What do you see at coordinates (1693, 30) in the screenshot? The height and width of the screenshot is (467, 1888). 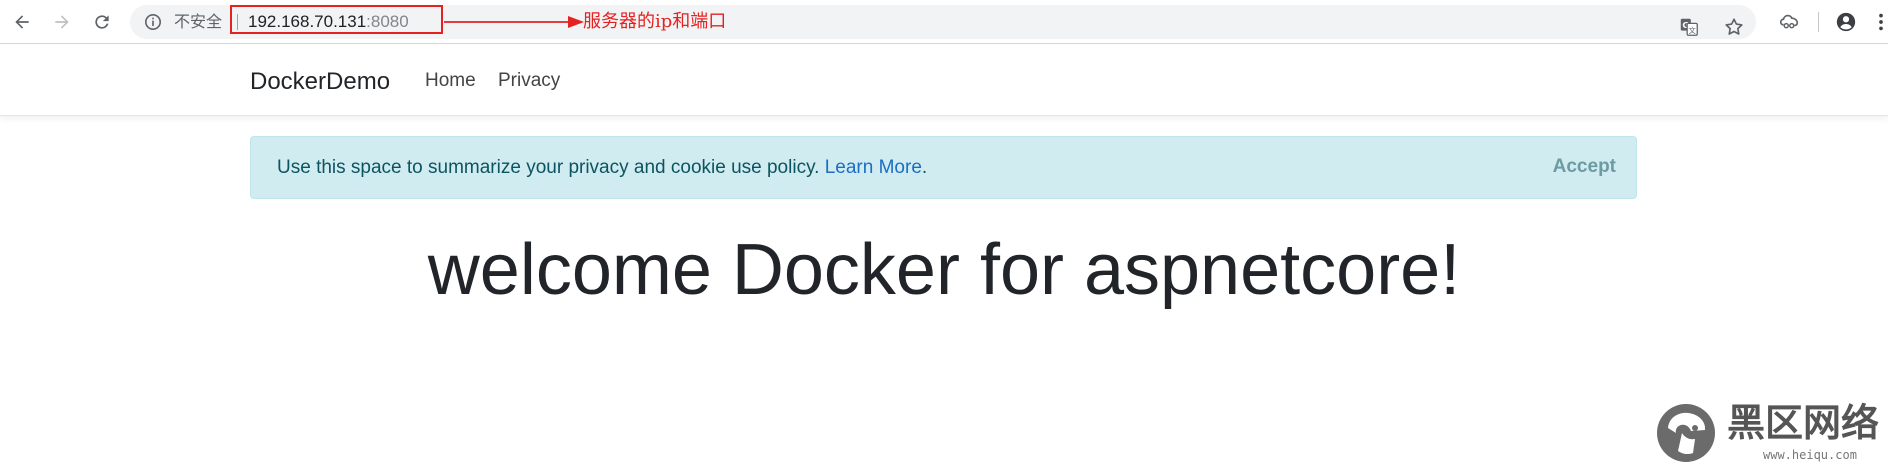 I see `svg-text: 文` at bounding box center [1693, 30].